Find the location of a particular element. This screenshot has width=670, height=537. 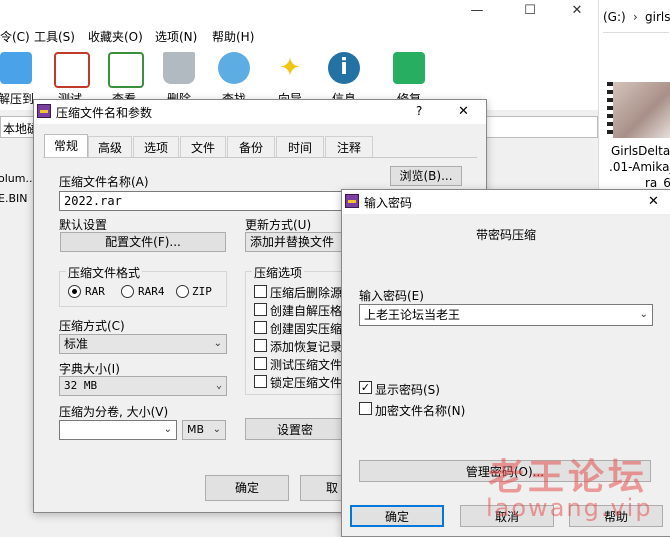

password-label: 输入密码(E) is located at coordinates (391, 296).